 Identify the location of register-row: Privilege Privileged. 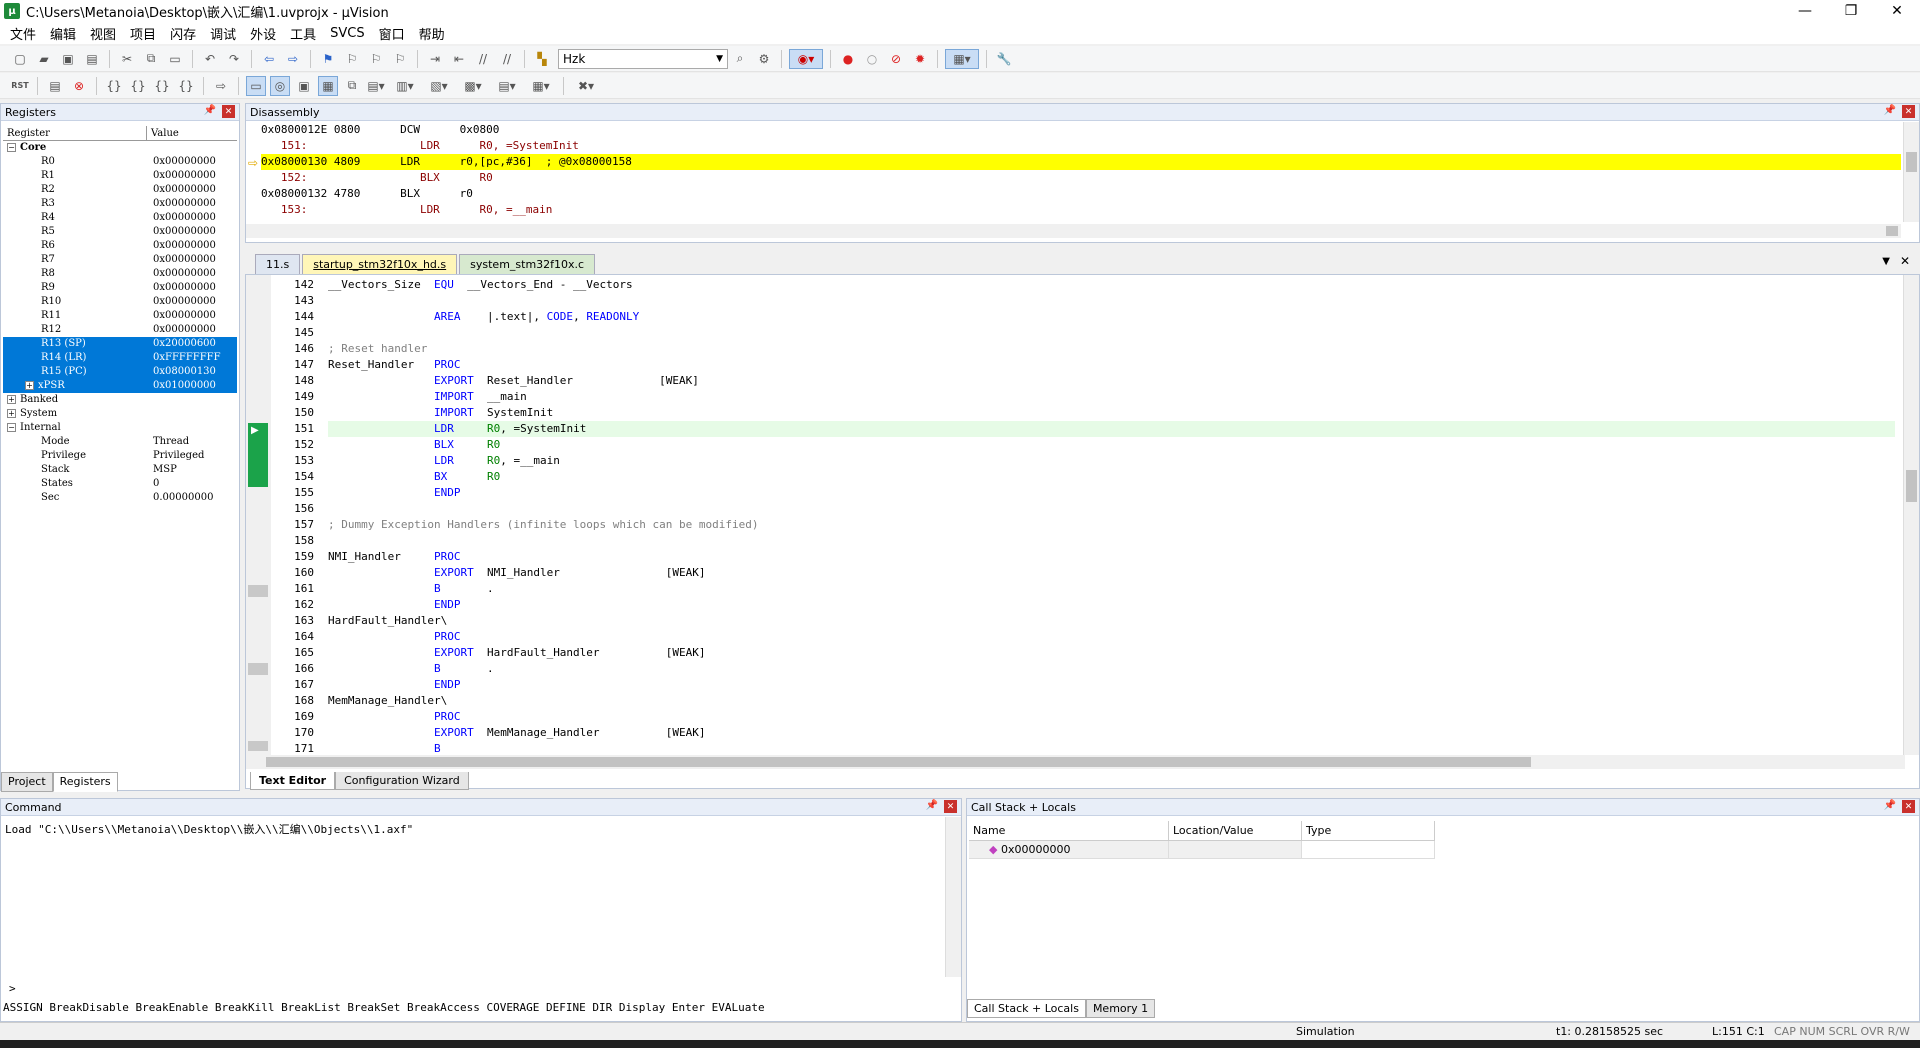
(120, 456).